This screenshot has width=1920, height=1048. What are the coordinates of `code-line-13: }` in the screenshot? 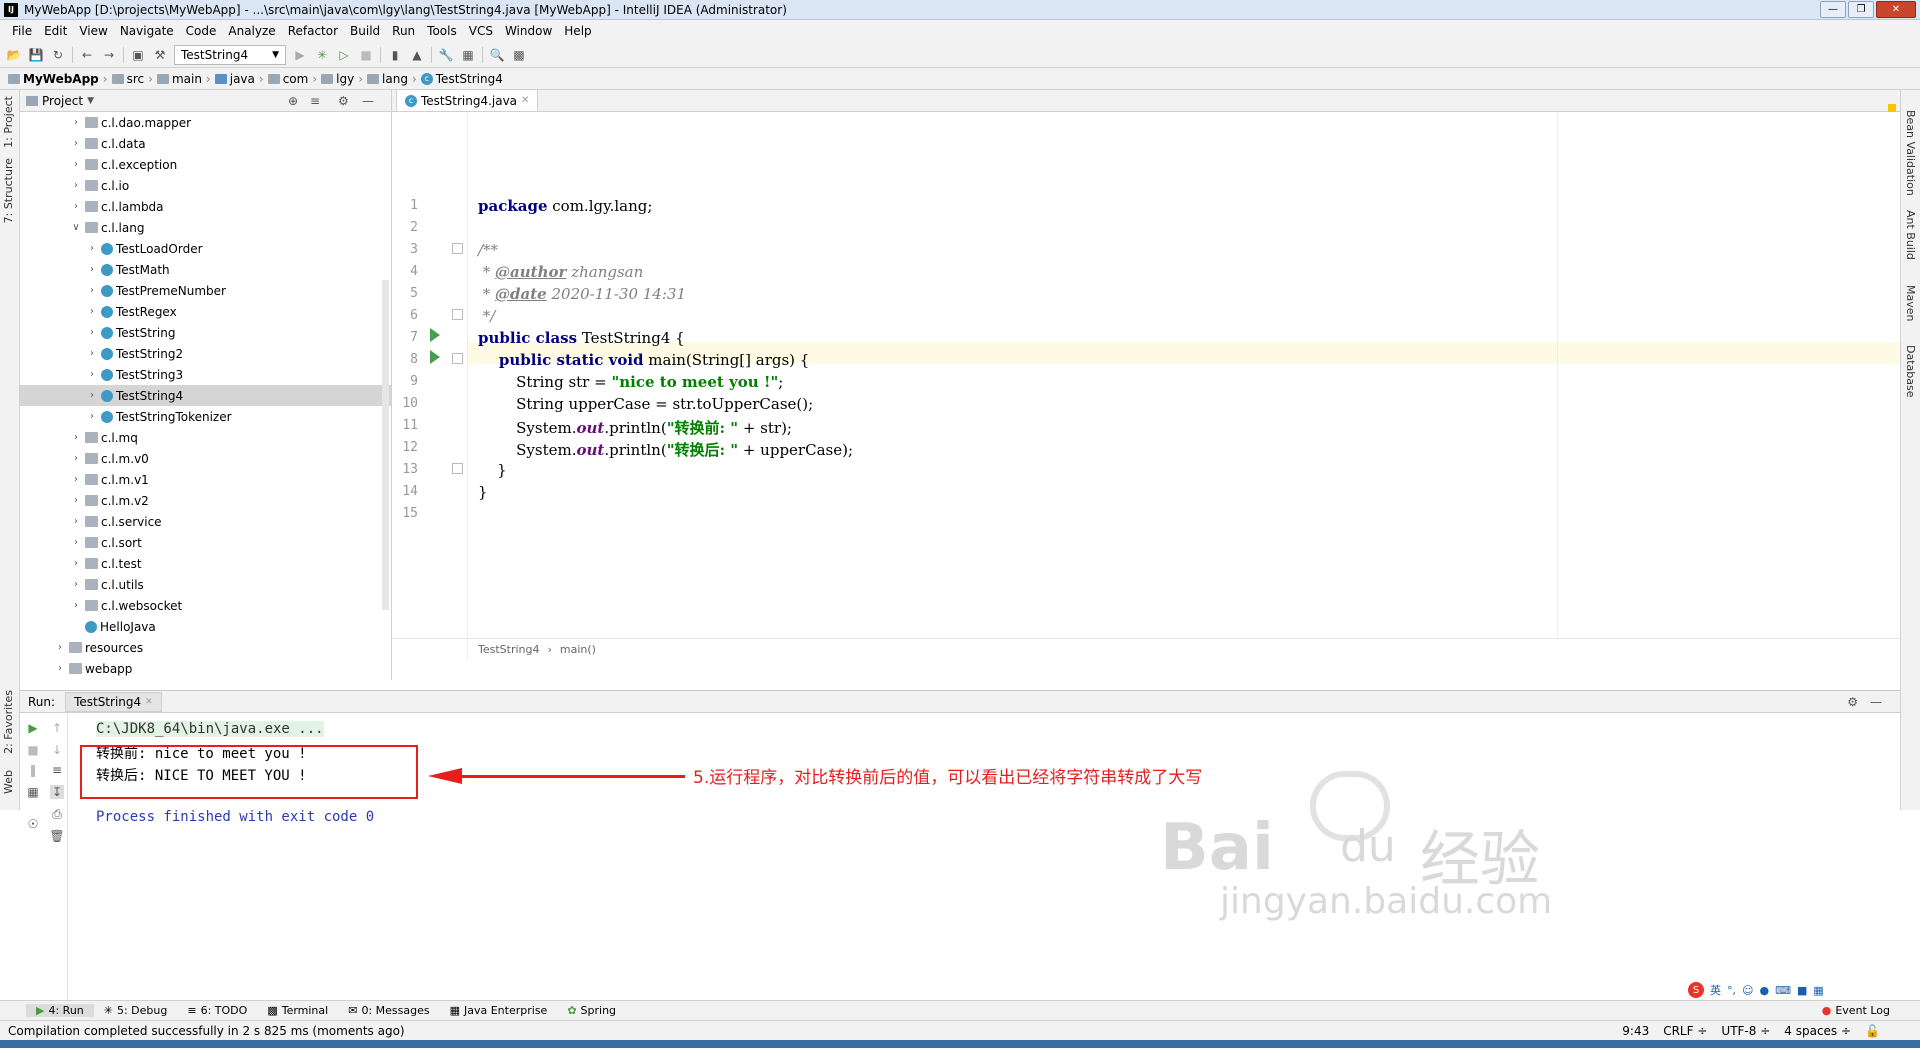 It's located at (492, 470).